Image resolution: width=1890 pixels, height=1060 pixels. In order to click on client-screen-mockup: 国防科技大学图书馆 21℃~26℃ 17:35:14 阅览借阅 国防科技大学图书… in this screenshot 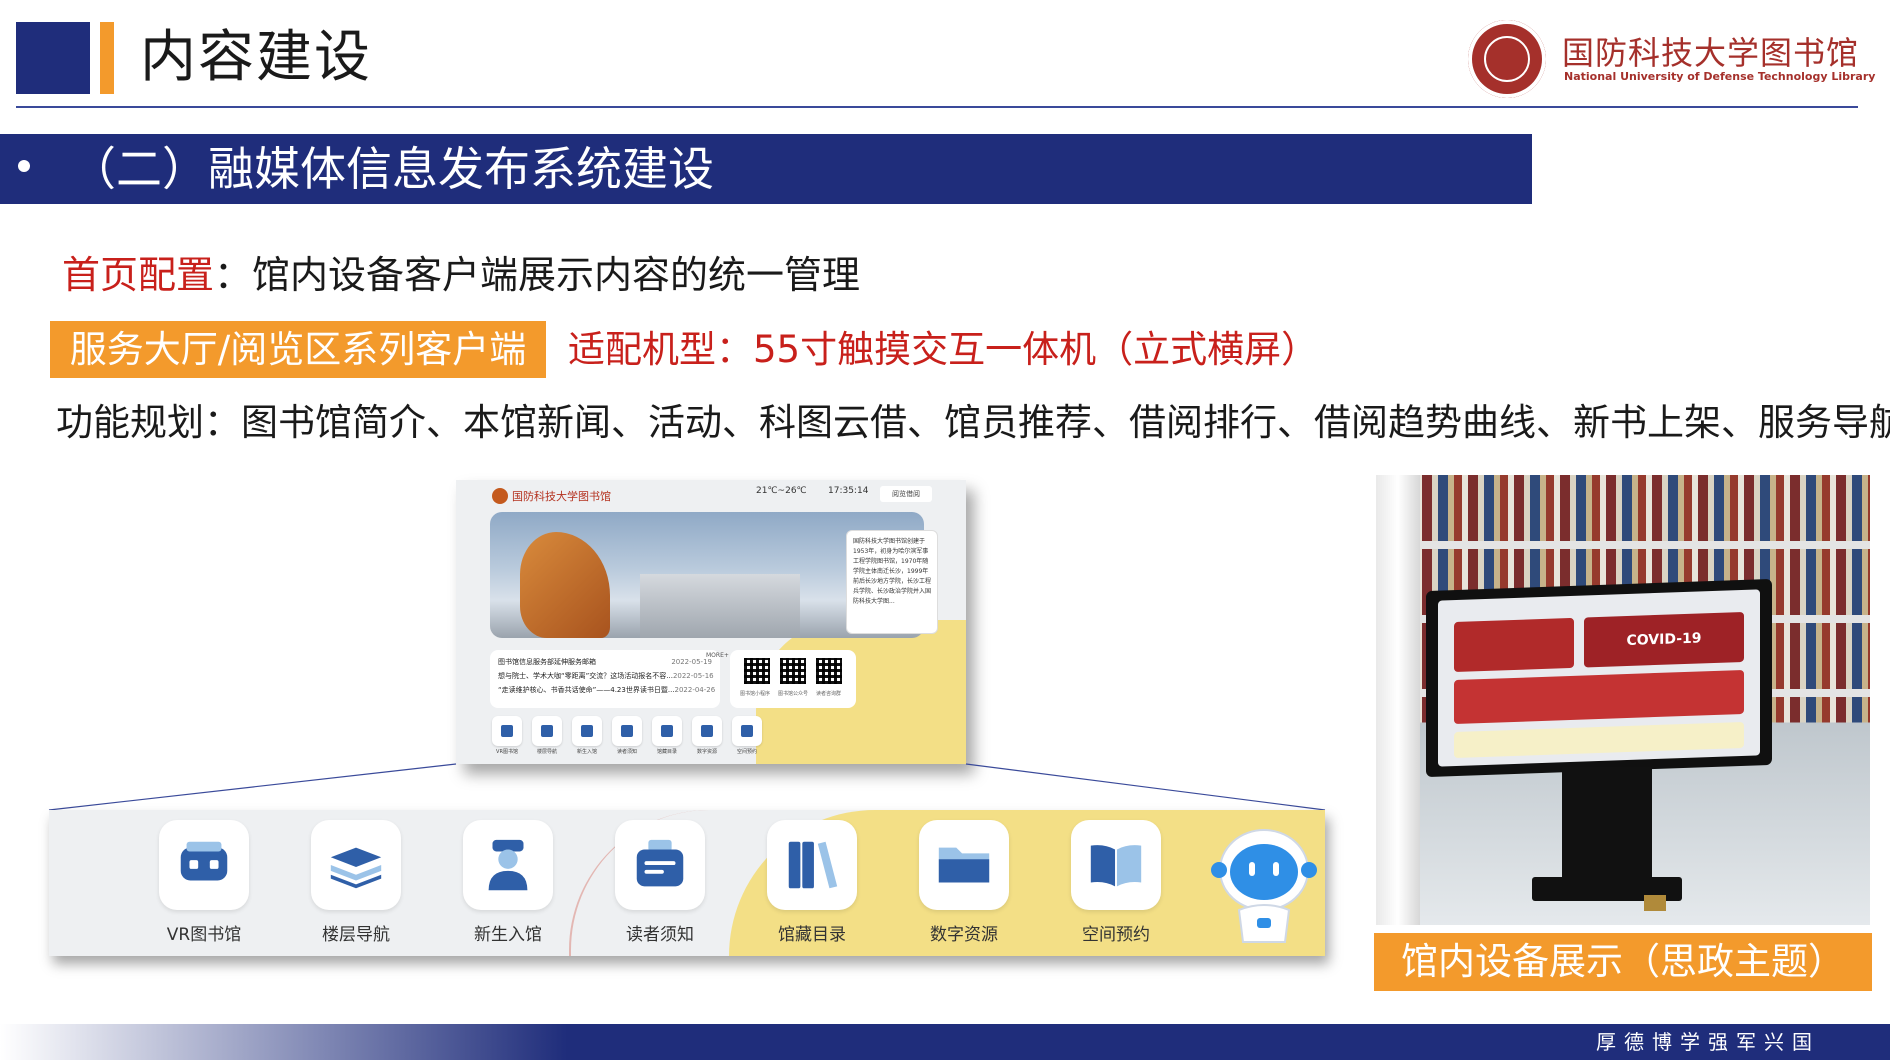, I will do `click(711, 622)`.